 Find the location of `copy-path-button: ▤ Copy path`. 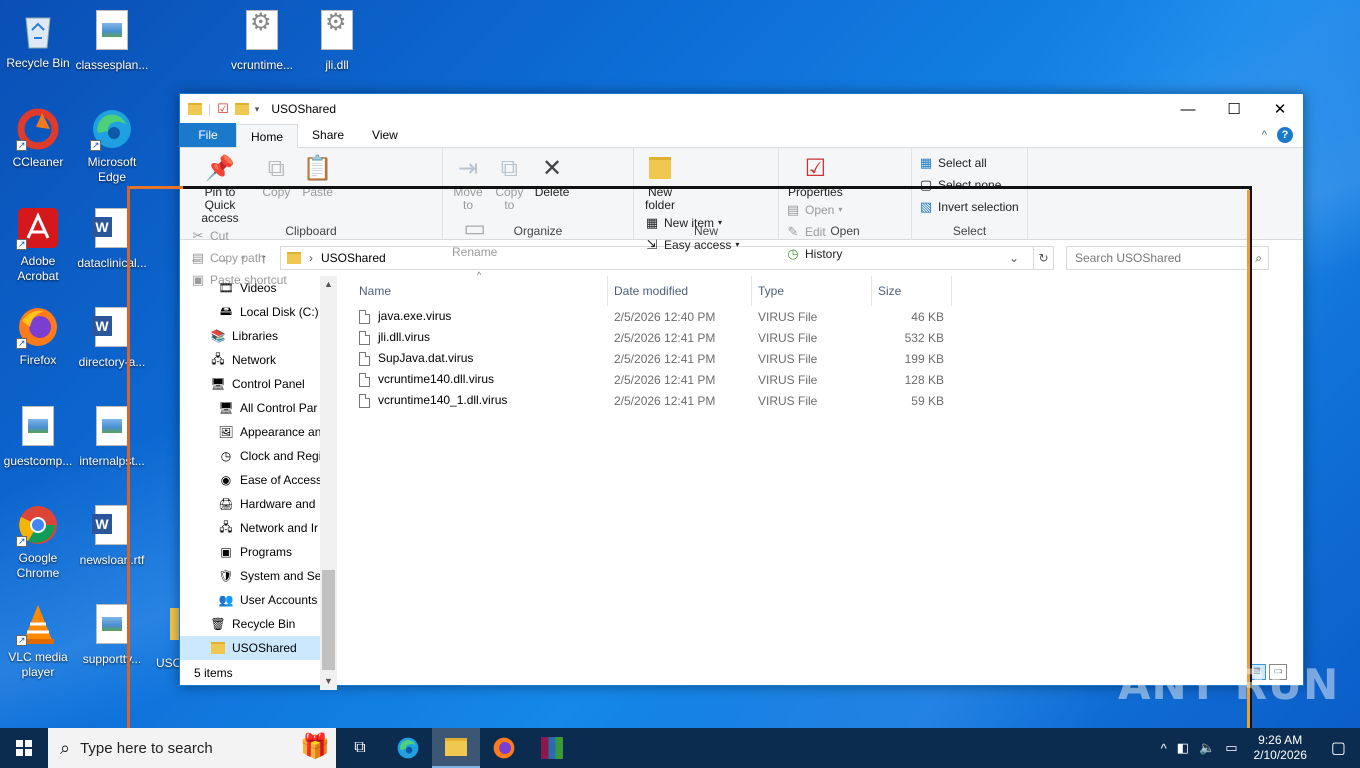

copy-path-button: ▤ Copy path is located at coordinates (238, 257).